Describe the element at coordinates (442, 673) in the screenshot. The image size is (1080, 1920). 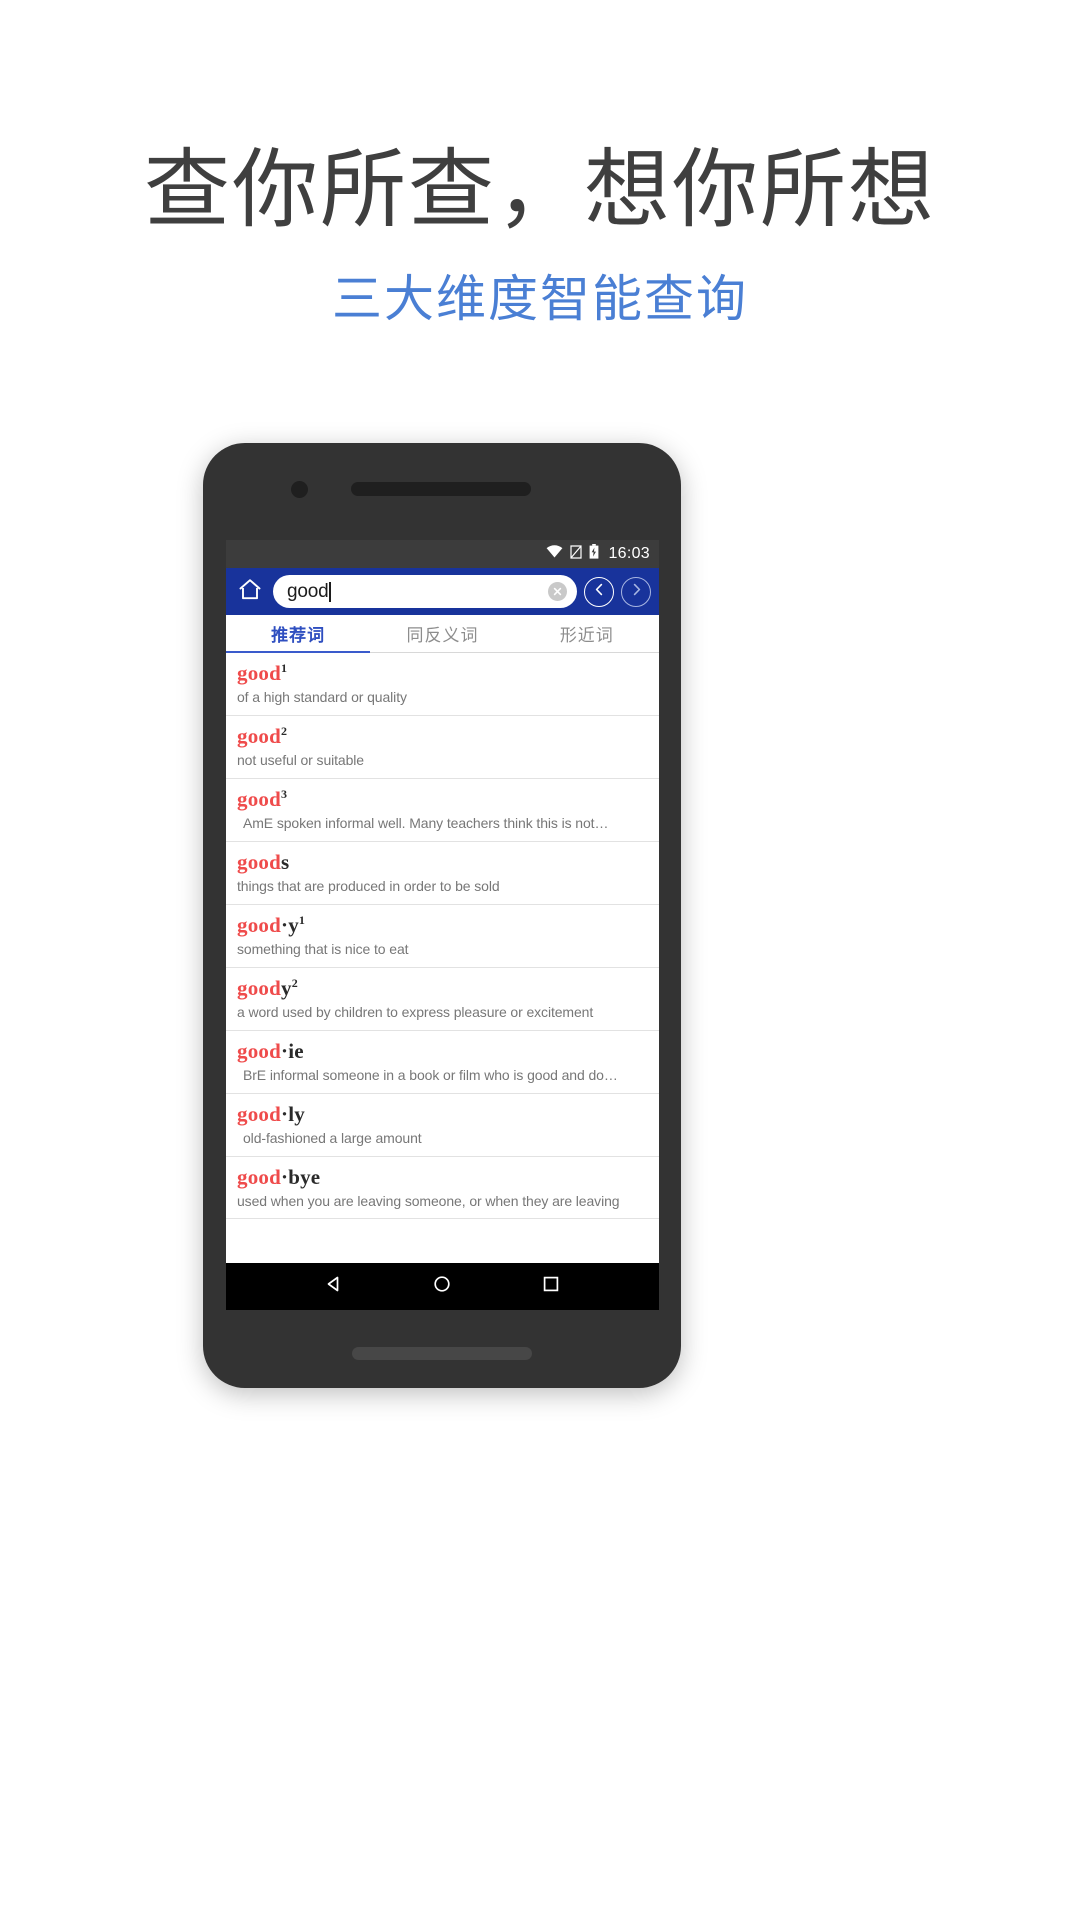
I see `entry-headword: good1` at that location.